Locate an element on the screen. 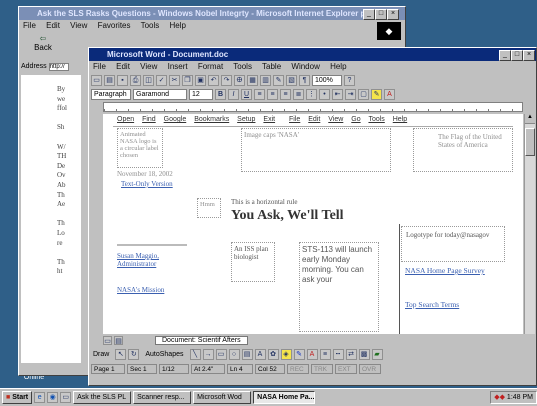 Image resolution: width=537 pixels, height=406 pixels. arrow-icon: → is located at coordinates (208, 354).